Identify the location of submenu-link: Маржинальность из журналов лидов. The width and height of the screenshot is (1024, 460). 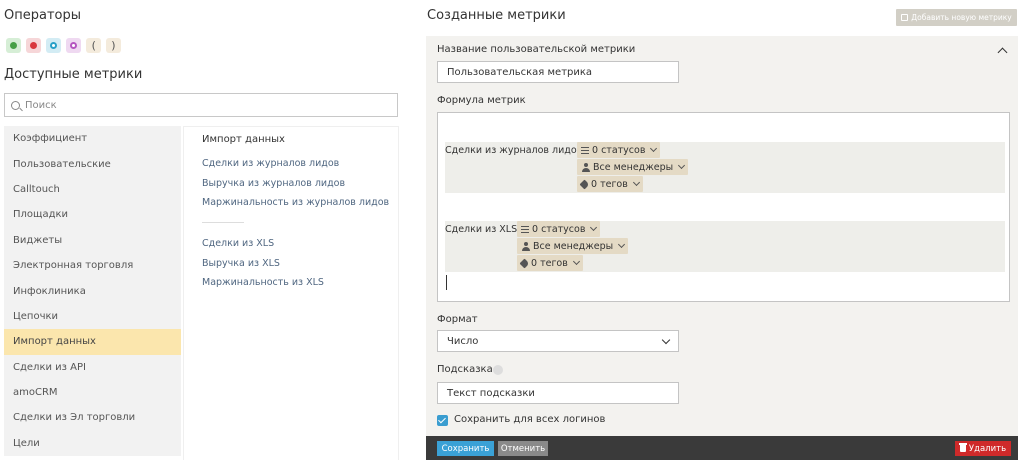
(295, 202).